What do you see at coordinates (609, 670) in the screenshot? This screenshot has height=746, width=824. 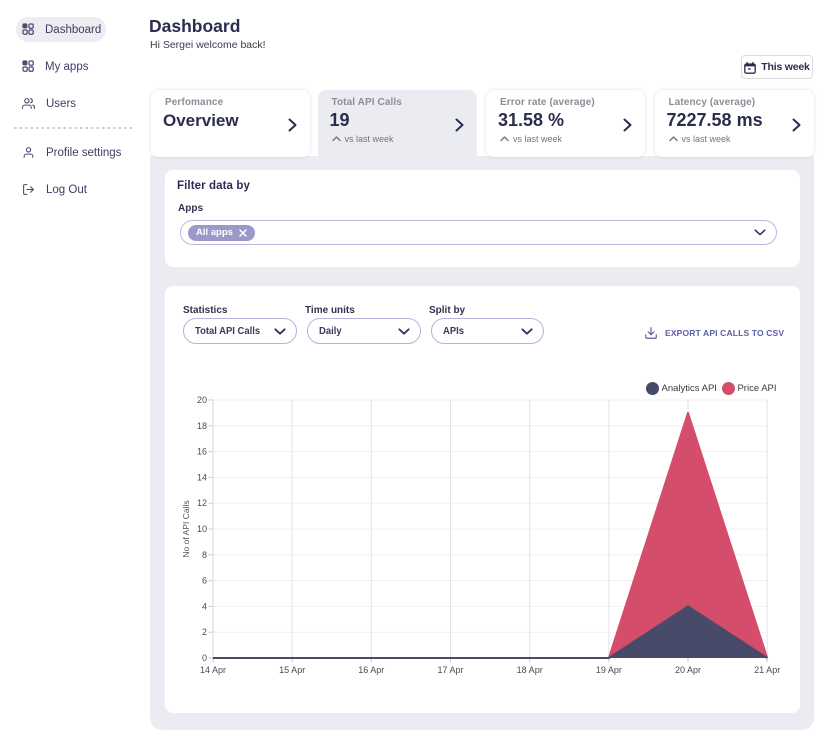 I see `svg-text: 19 Apr` at bounding box center [609, 670].